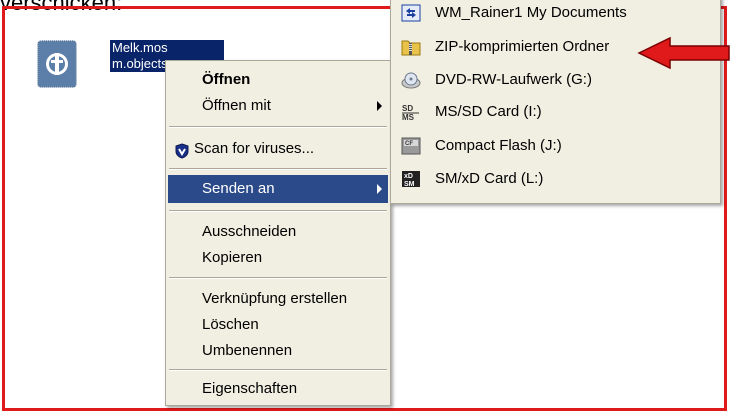 Image resolution: width=734 pixels, height=414 pixels. What do you see at coordinates (238, 188) in the screenshot?
I see `menu-item-label: Senden an` at bounding box center [238, 188].